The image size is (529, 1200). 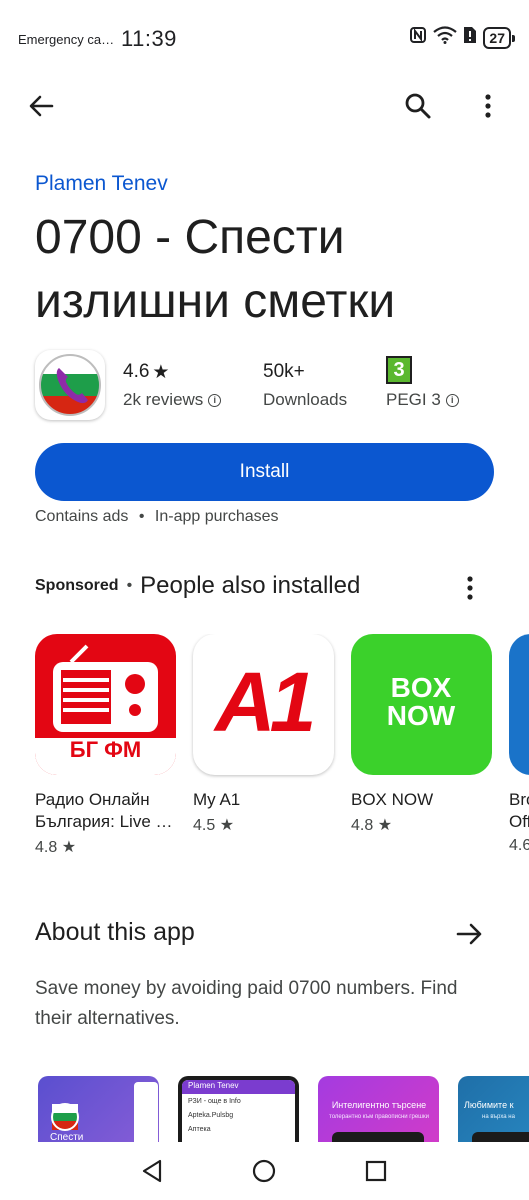 I want to click on top-app-bar, so click(x=264, y=106).